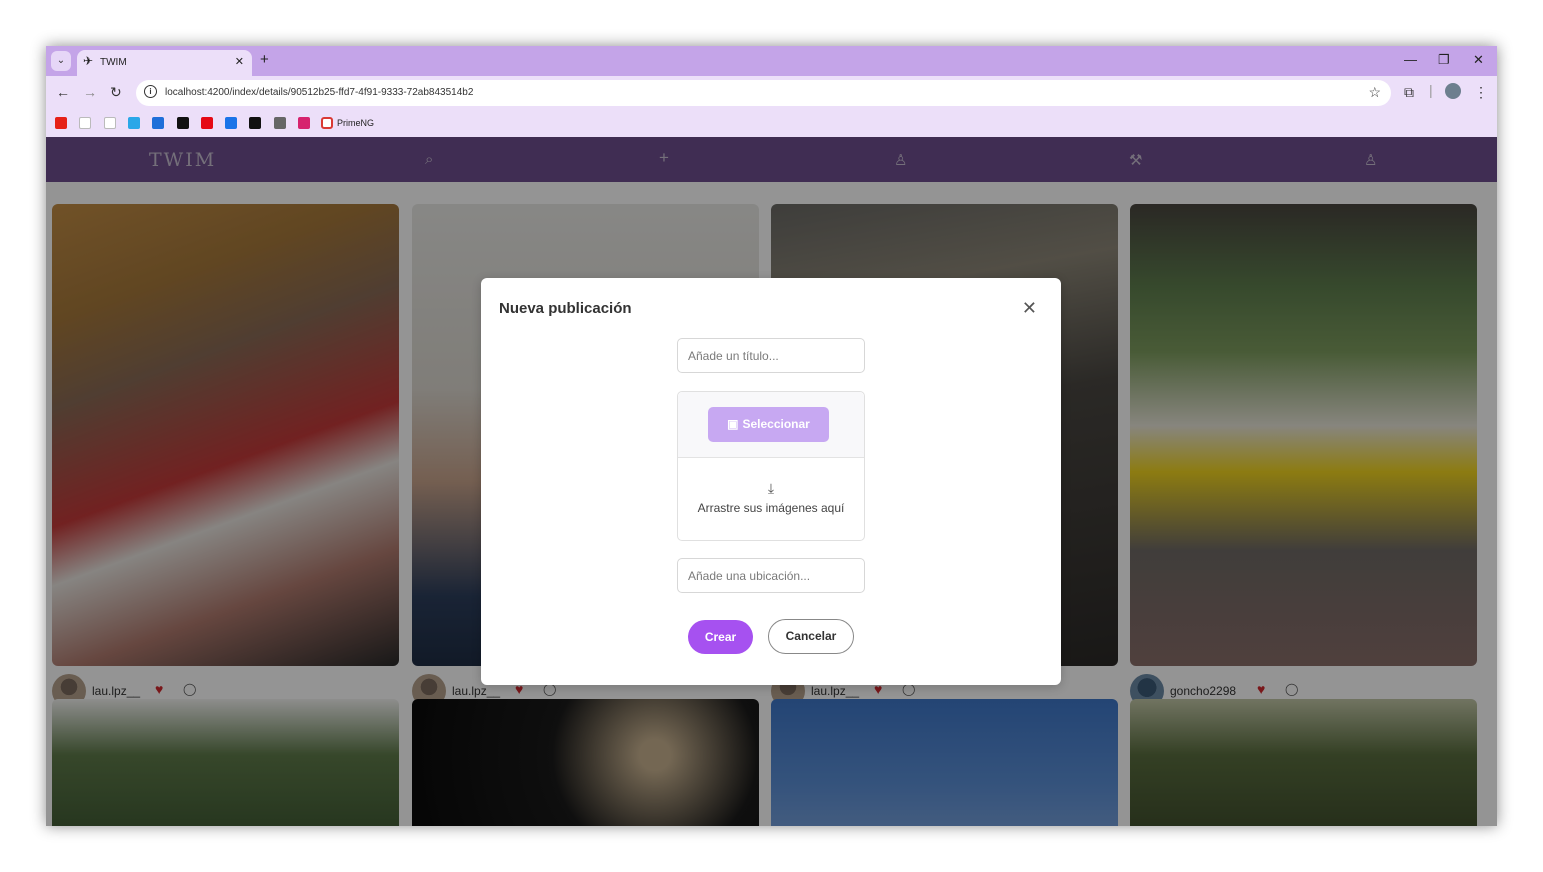 The height and width of the screenshot is (872, 1543). I want to click on amazon-bookmark, so click(85, 123).